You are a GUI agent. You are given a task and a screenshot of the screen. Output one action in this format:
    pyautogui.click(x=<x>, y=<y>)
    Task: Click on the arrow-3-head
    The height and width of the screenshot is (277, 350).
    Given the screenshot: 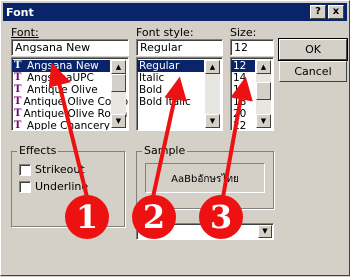 What is the action you would take?
    pyautogui.click(x=241, y=89)
    